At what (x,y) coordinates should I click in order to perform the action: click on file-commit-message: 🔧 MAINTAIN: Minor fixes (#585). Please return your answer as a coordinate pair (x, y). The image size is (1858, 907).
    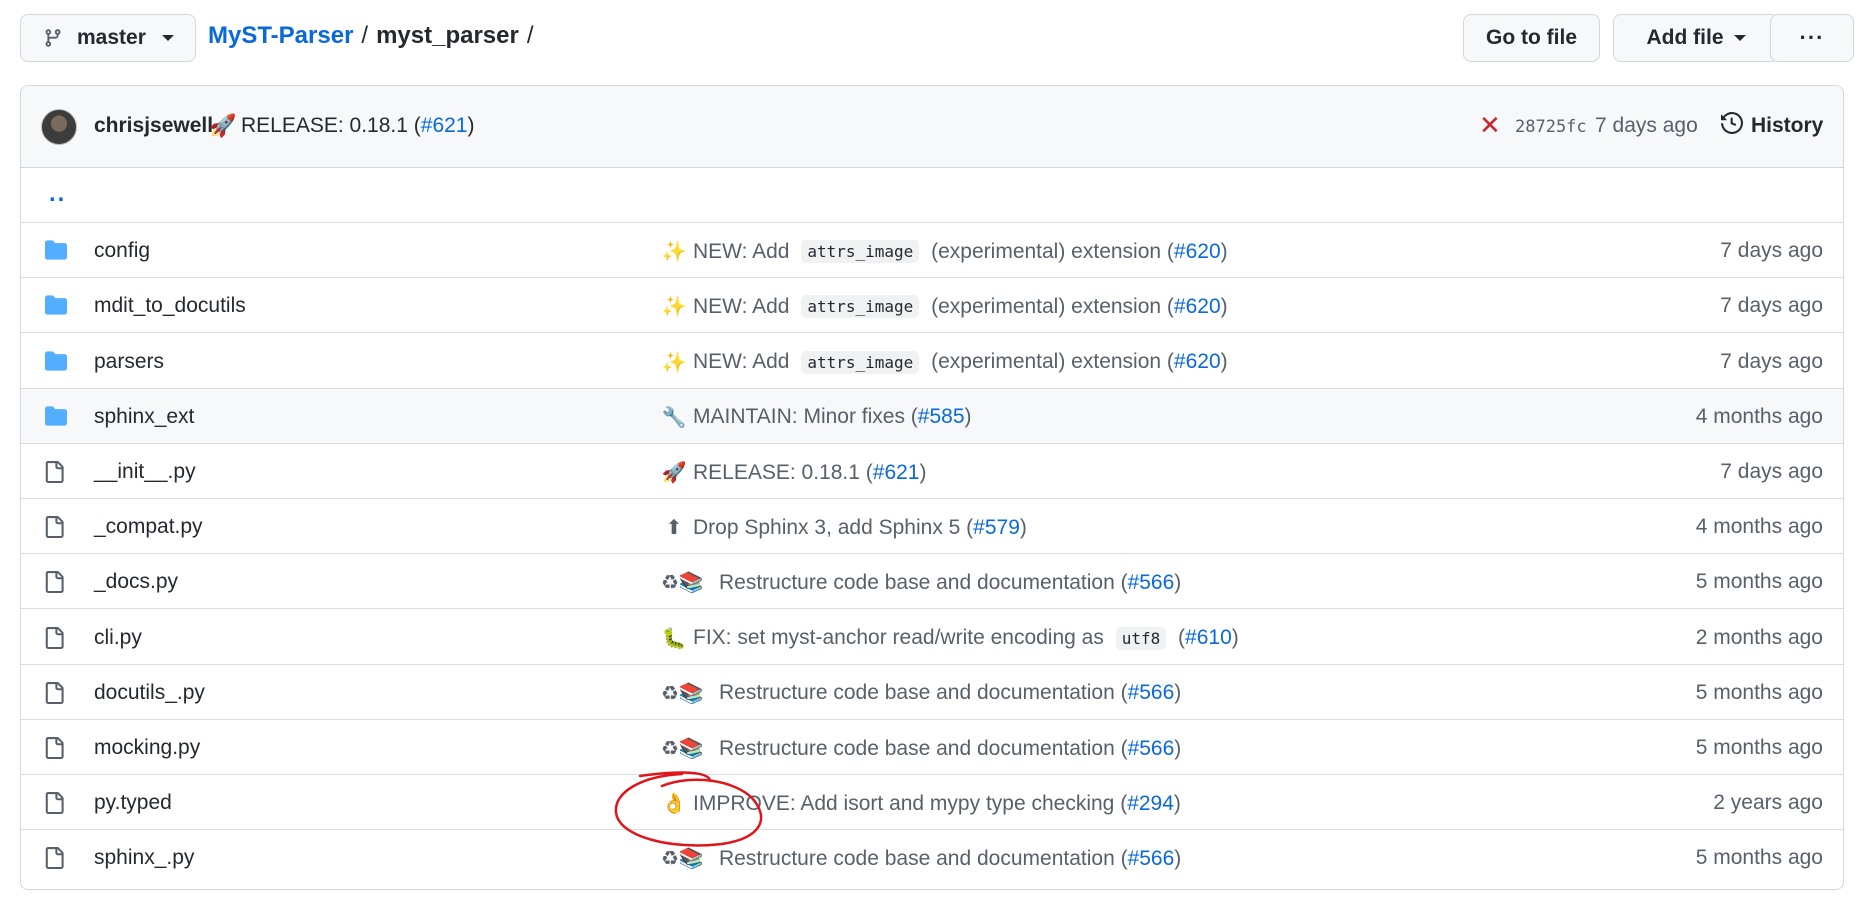
    Looking at the image, I should click on (816, 417).